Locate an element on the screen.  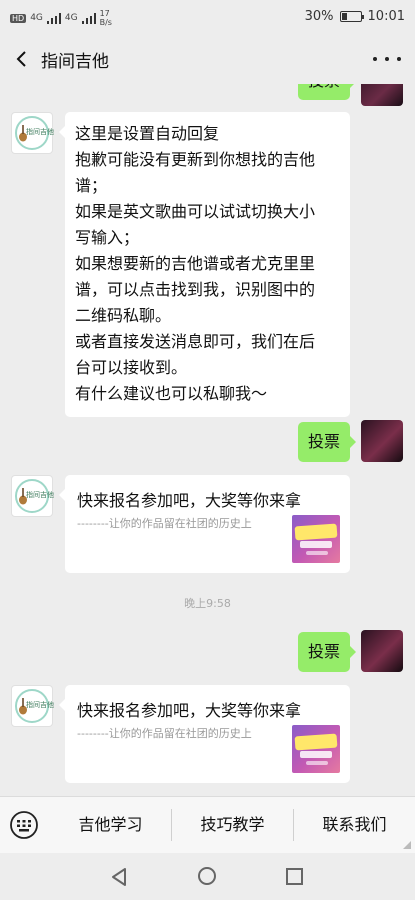
auto-reply-line: 这里是设置自动回复 is located at coordinates (147, 133).